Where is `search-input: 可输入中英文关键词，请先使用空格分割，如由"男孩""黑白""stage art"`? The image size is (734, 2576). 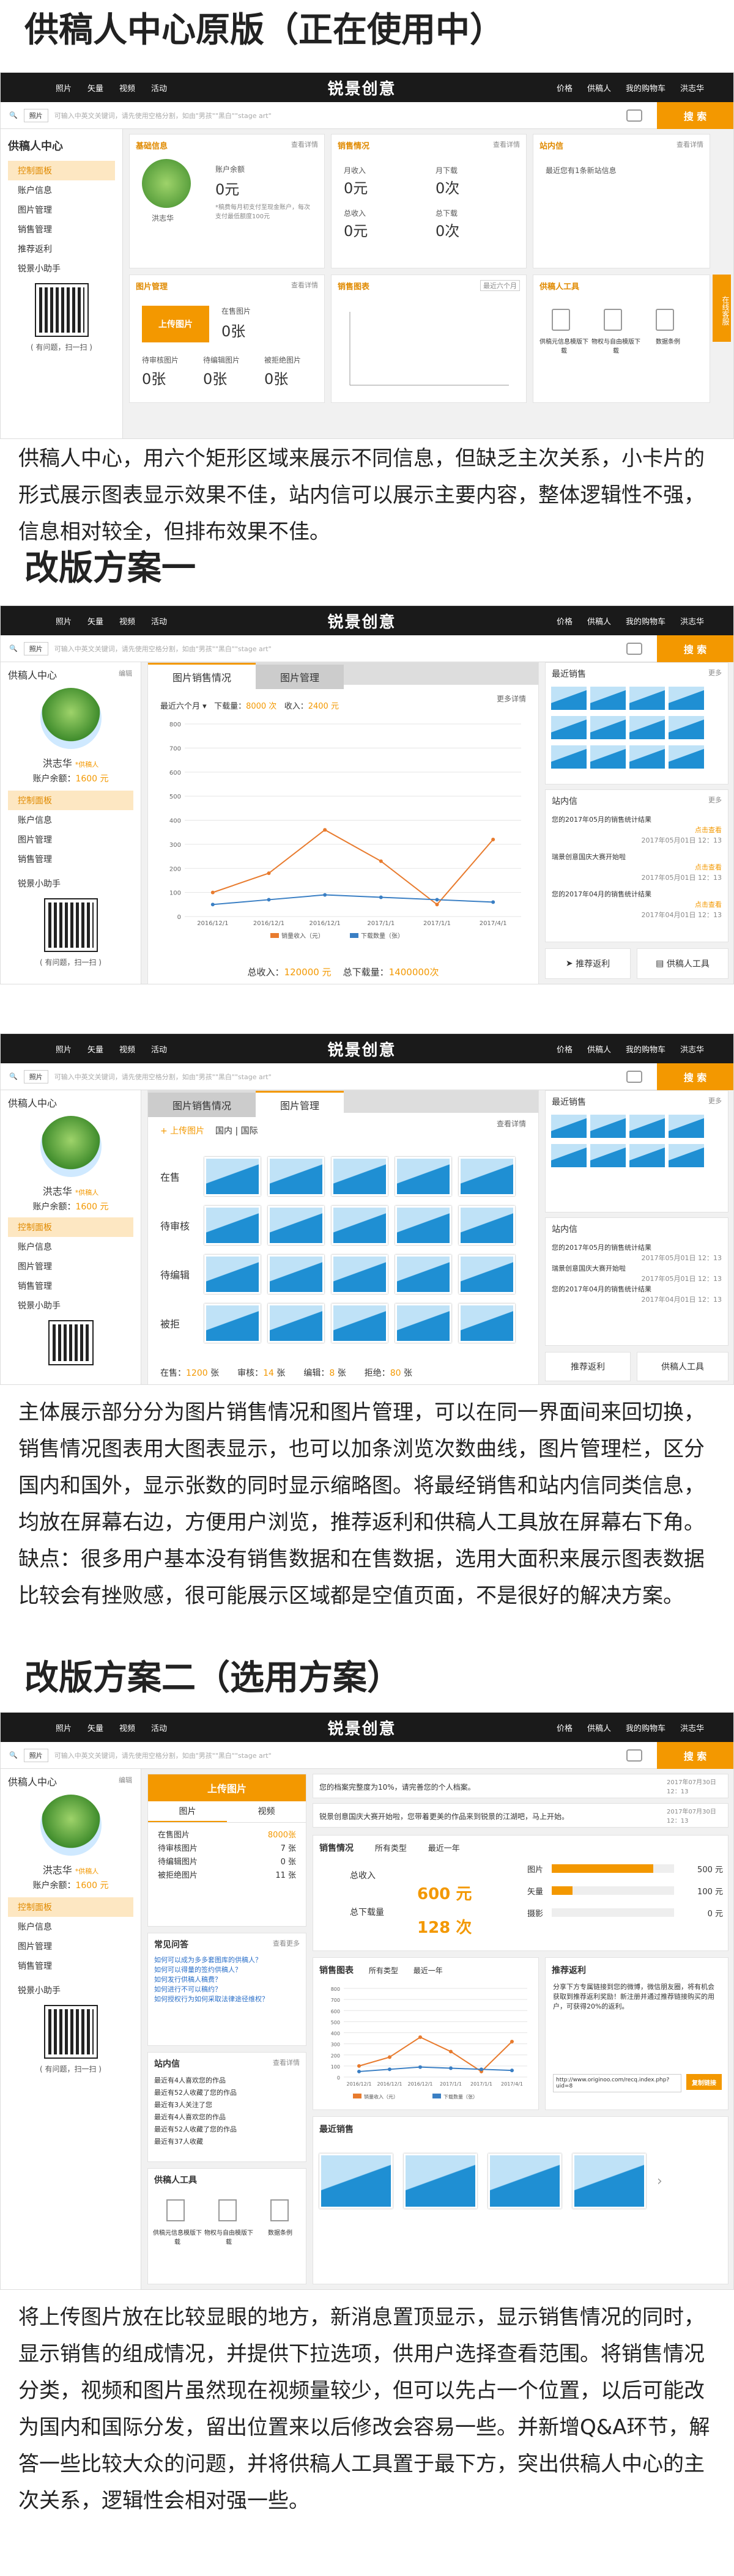
search-input: 可输入中英文关键词，请先使用空格分割，如由"男孩""黑白""stage art" is located at coordinates (337, 649).